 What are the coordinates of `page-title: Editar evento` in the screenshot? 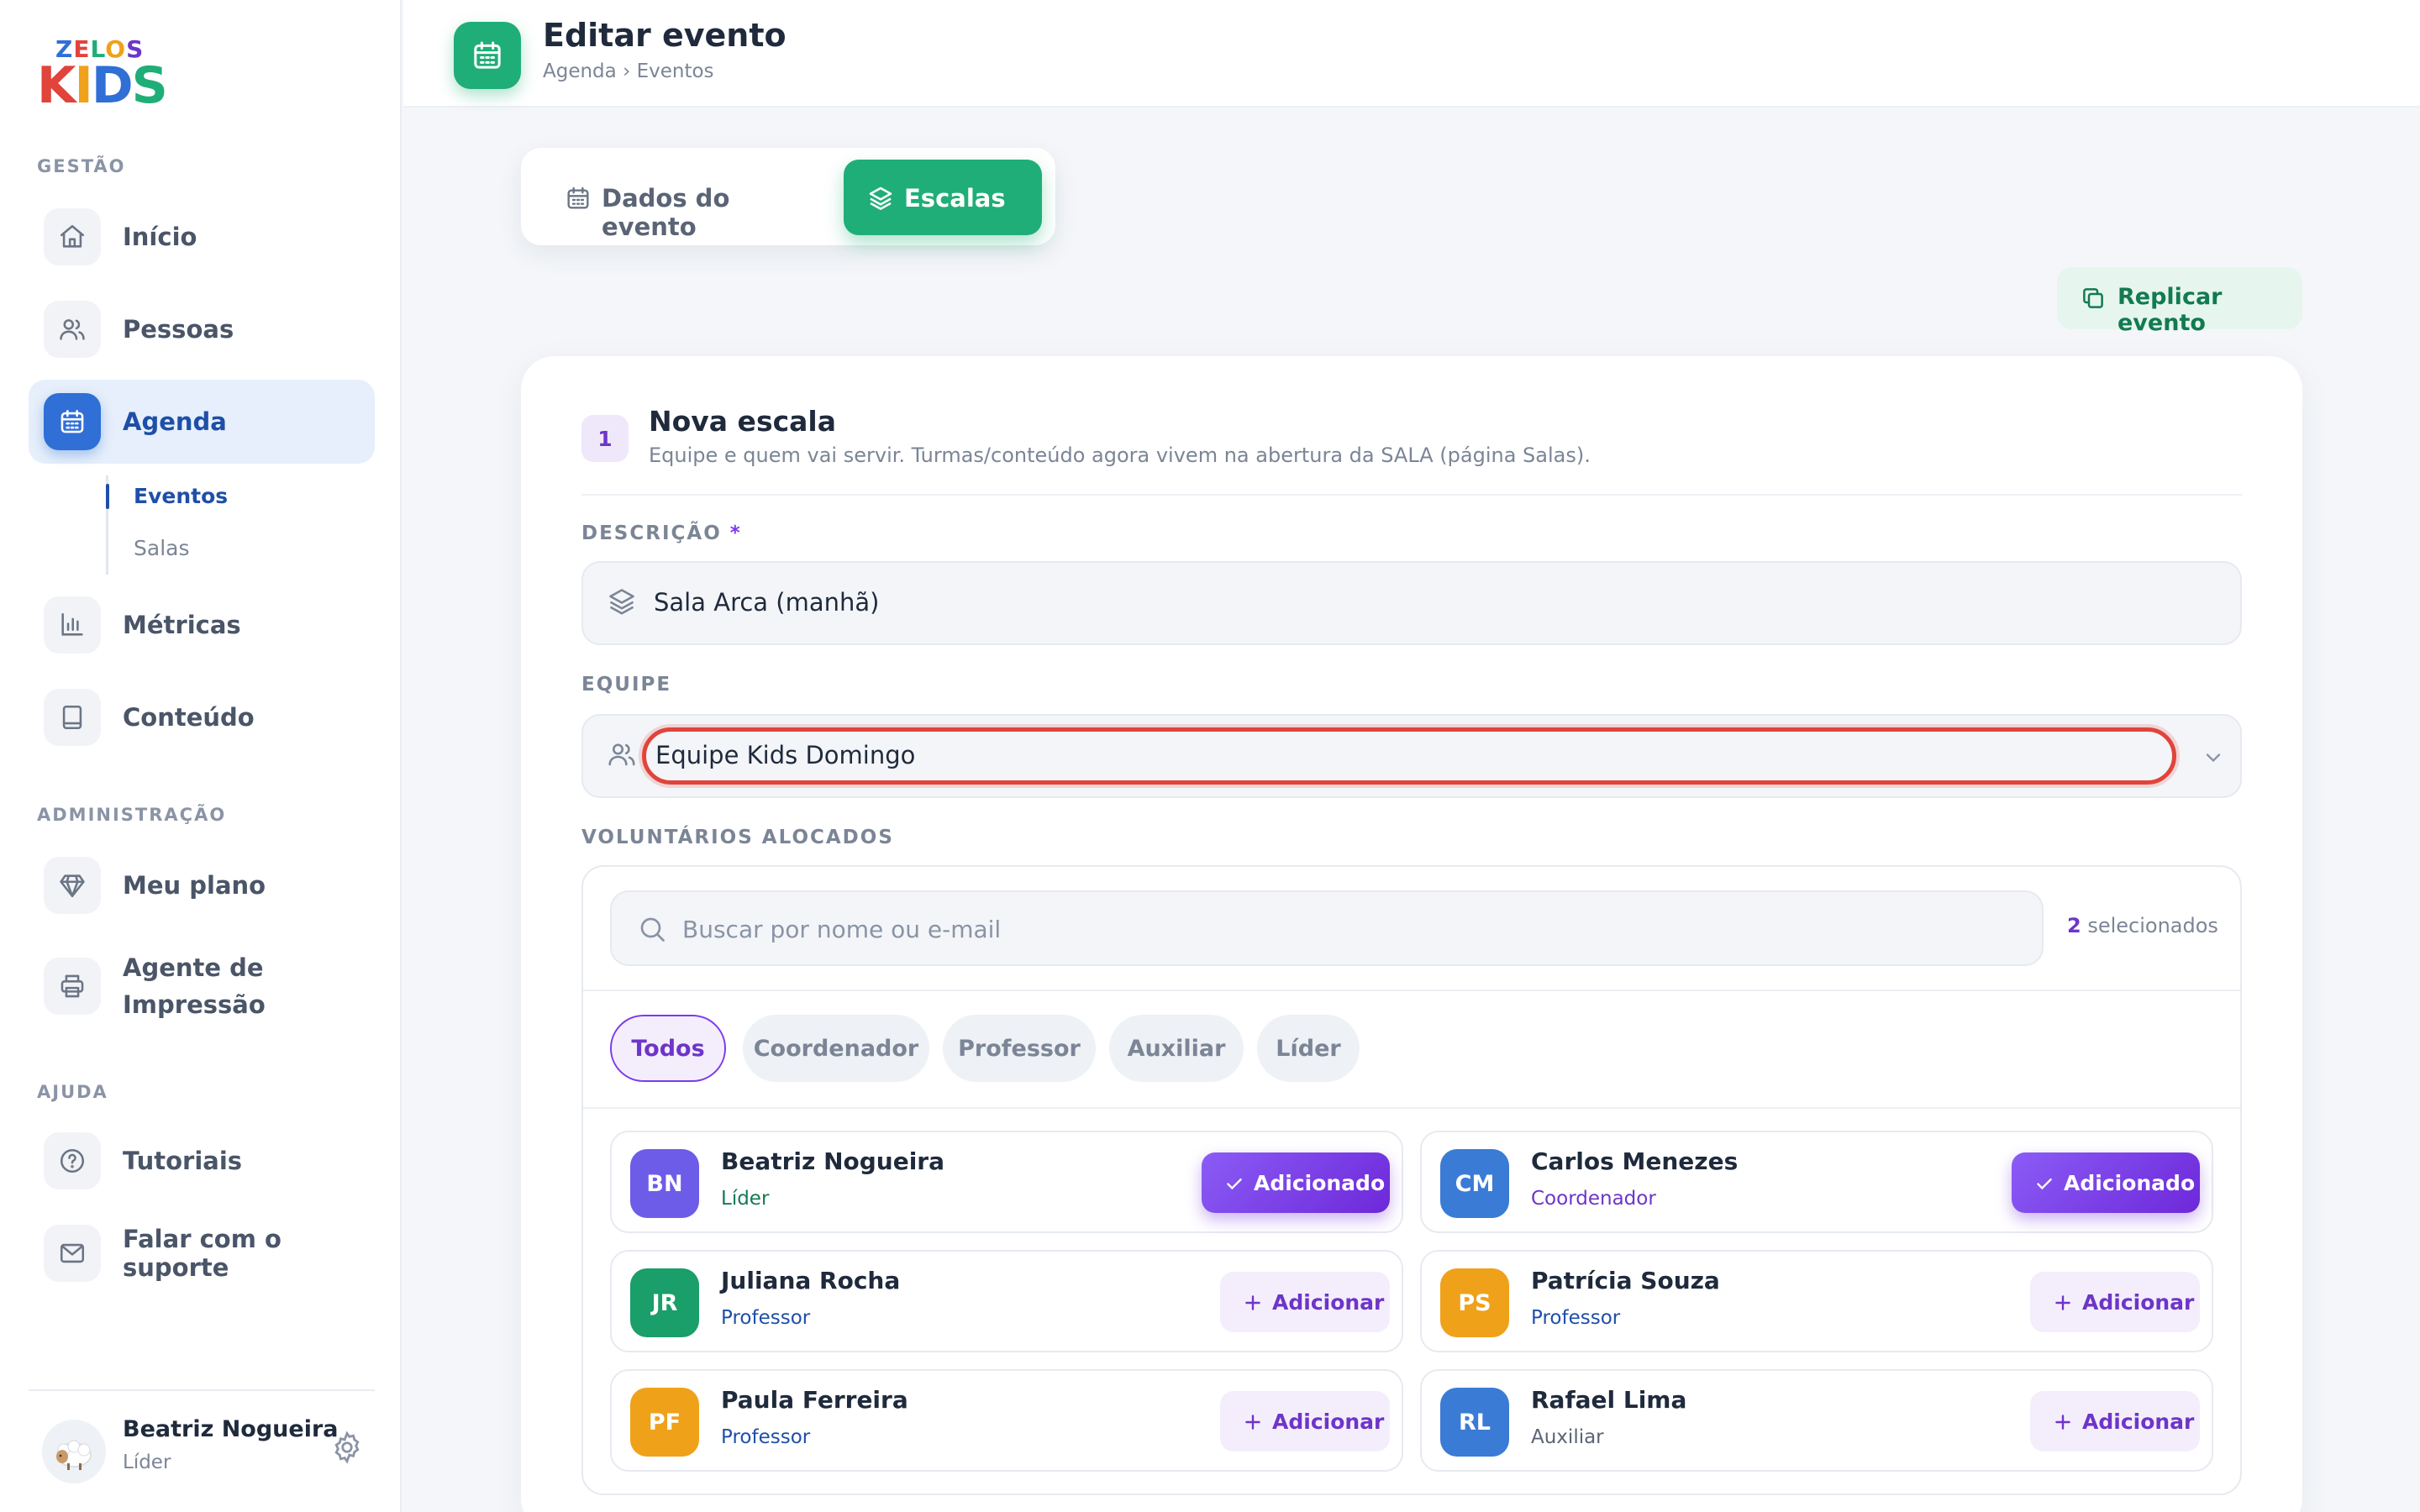 It's located at (664, 35).